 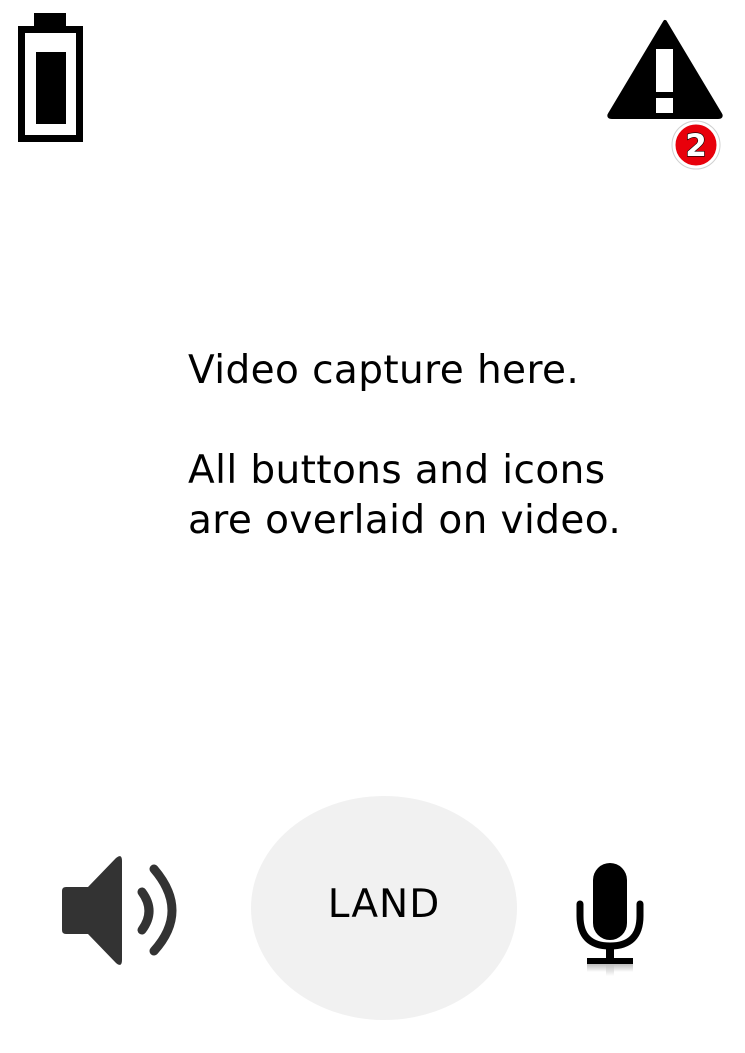 I want to click on caption-line-3: are overlaid on video., so click(x=405, y=520).